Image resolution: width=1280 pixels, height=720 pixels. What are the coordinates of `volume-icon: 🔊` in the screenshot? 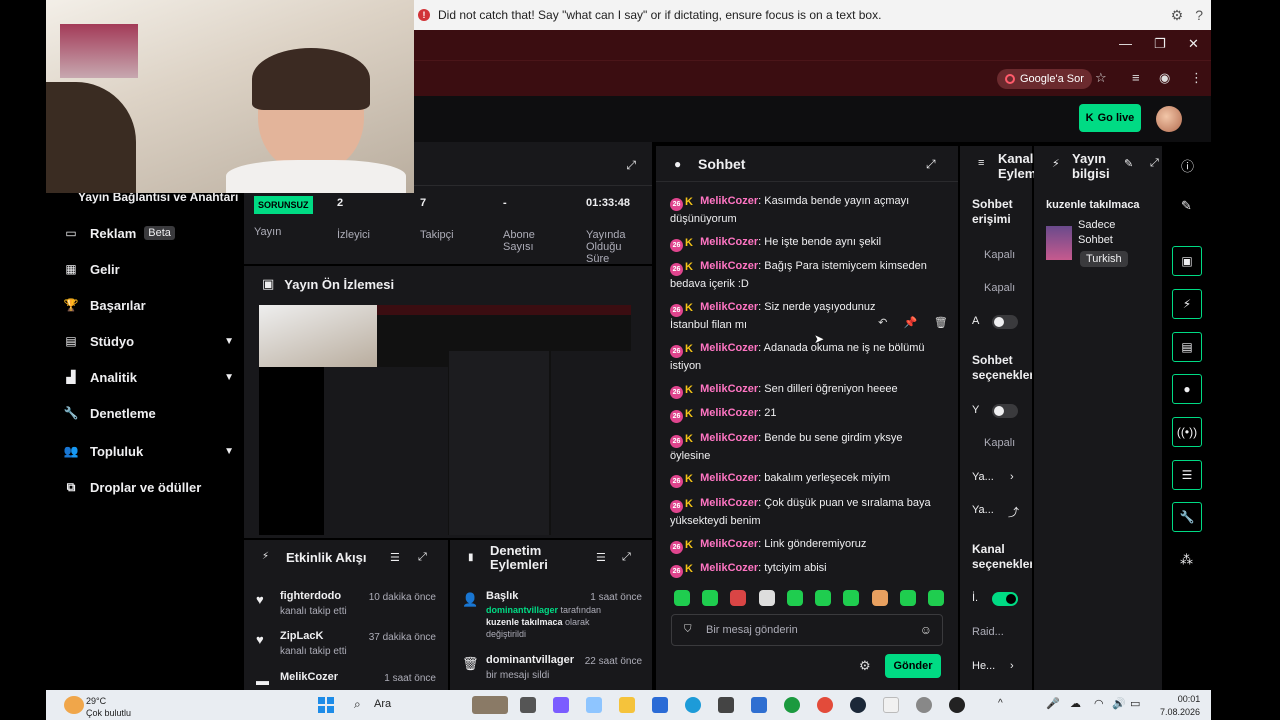 It's located at (1119, 703).